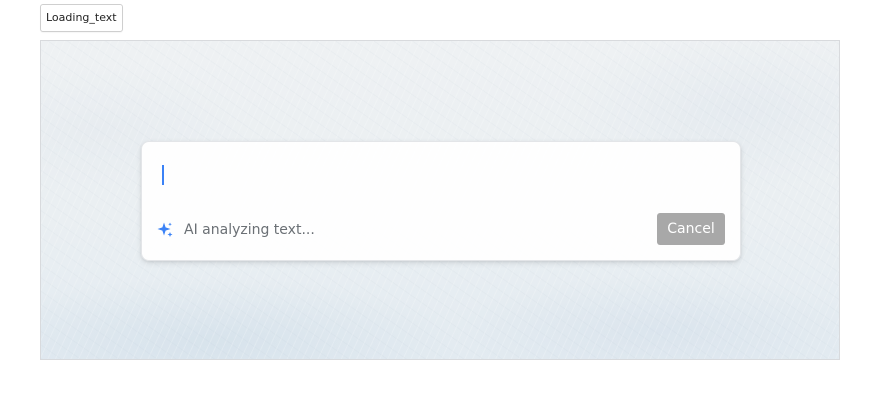 Image resolution: width=880 pixels, height=400 pixels. What do you see at coordinates (165, 230) in the screenshot?
I see `sparkle-icon` at bounding box center [165, 230].